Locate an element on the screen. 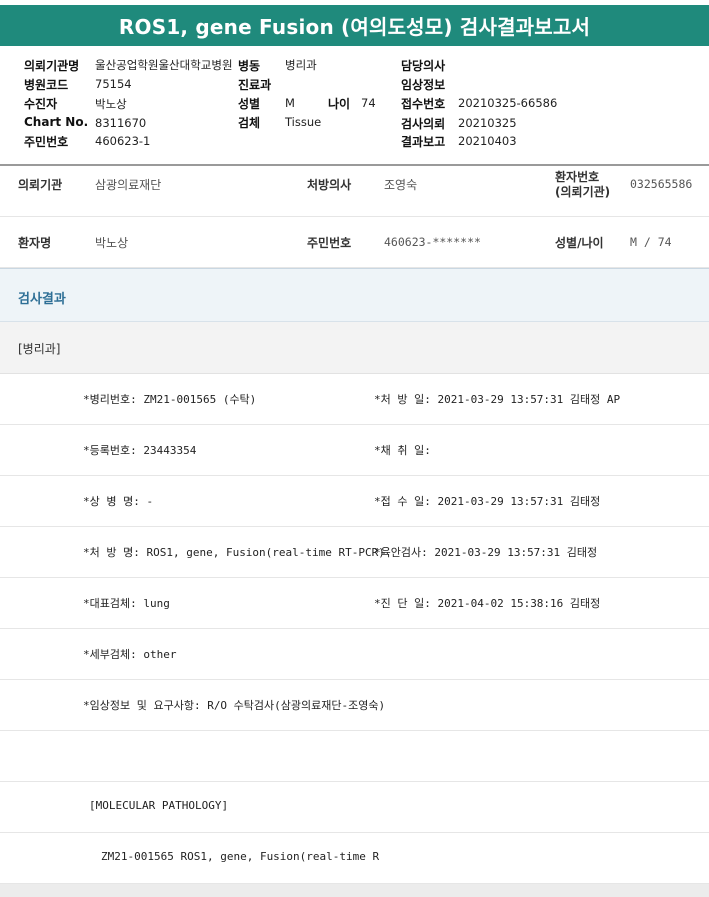  result-row: *세부검체: other is located at coordinates (354, 654).